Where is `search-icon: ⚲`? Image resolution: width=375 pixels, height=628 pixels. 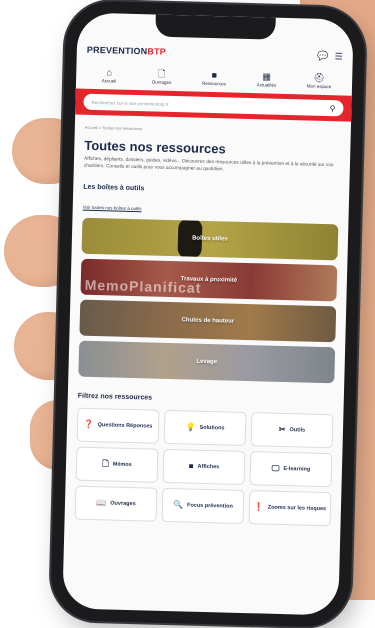 search-icon: ⚲ is located at coordinates (332, 108).